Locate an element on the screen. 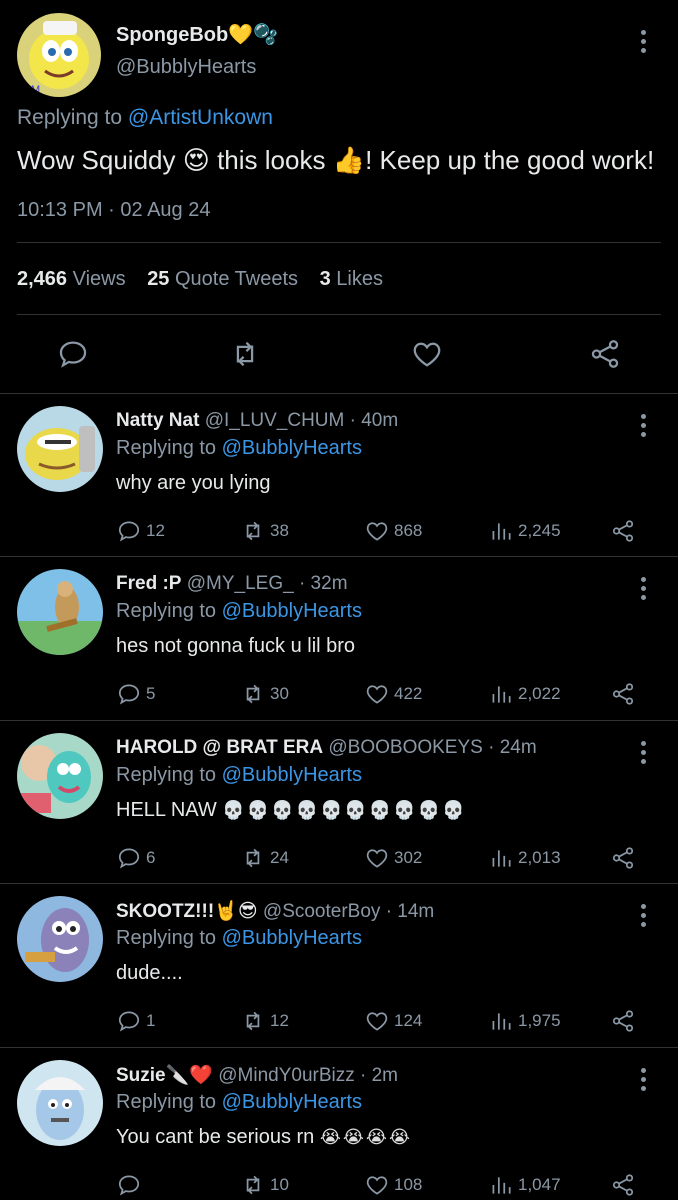 The width and height of the screenshot is (678, 1200). comment-button: 6 is located at coordinates (135, 858).